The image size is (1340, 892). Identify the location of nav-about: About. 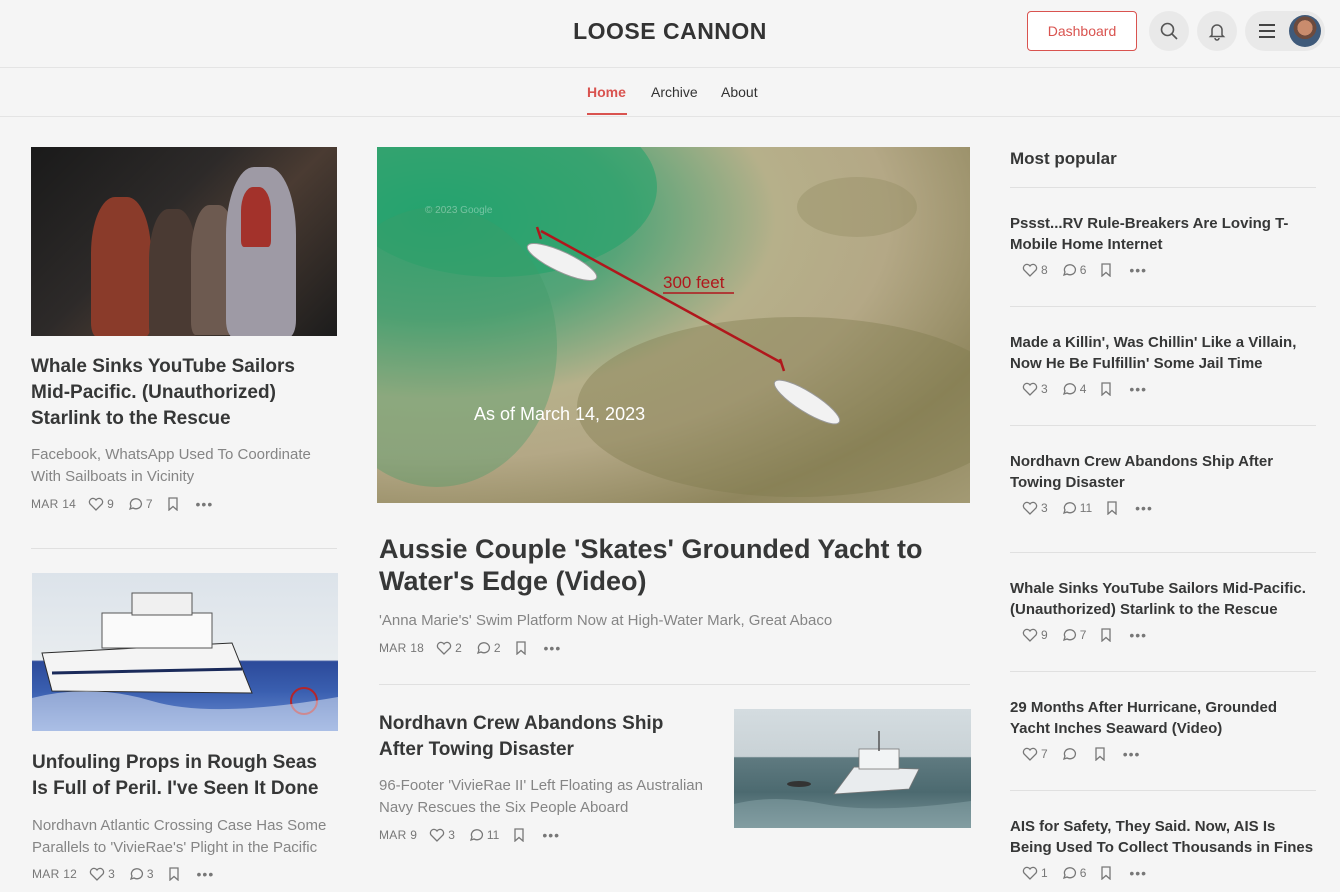
(739, 92).